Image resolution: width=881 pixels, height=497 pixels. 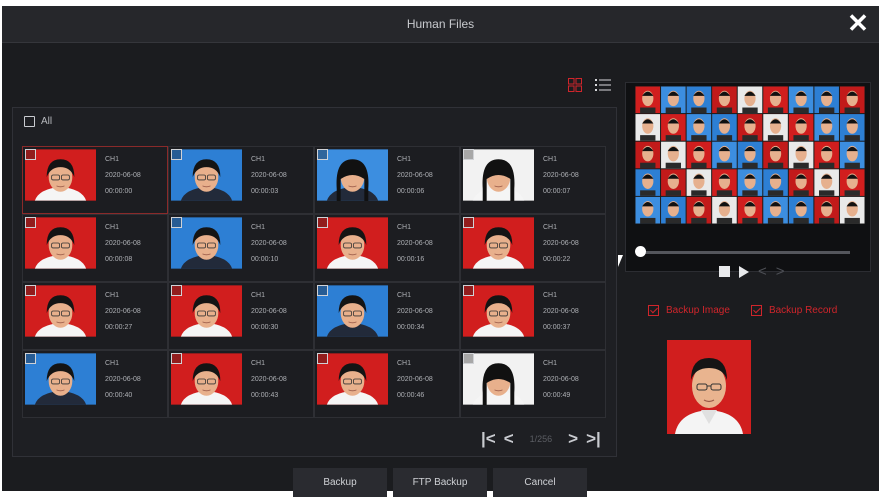 What do you see at coordinates (653, 310) in the screenshot?
I see `backup-image-checkbox` at bounding box center [653, 310].